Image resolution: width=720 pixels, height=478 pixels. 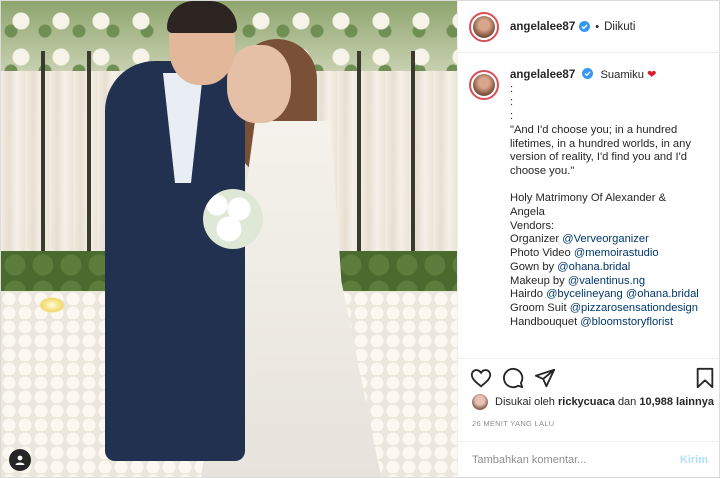 What do you see at coordinates (480, 402) in the screenshot?
I see `liker-avatar` at bounding box center [480, 402].